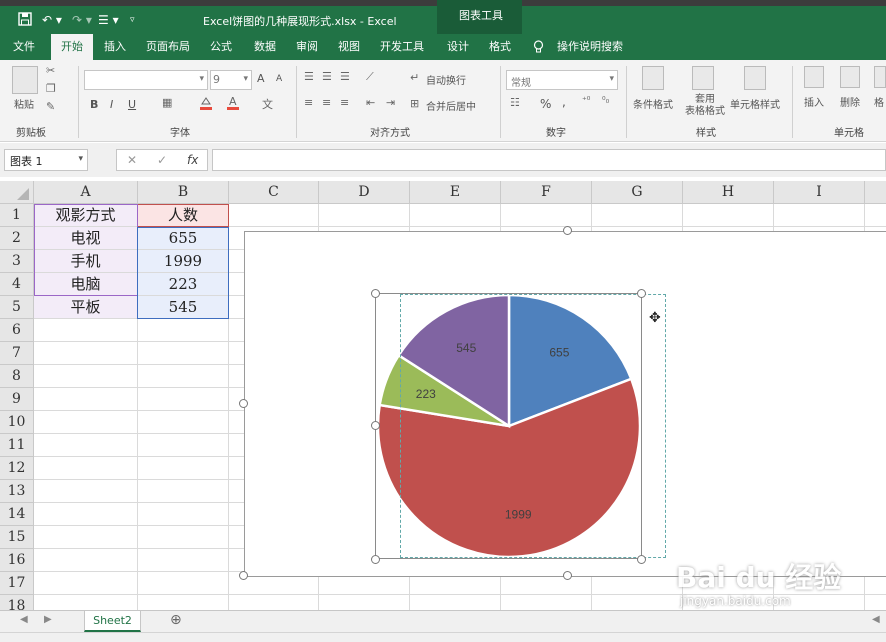 The height and width of the screenshot is (642, 886). What do you see at coordinates (564, 102) in the screenshot?
I see `comma-button: ,` at bounding box center [564, 102].